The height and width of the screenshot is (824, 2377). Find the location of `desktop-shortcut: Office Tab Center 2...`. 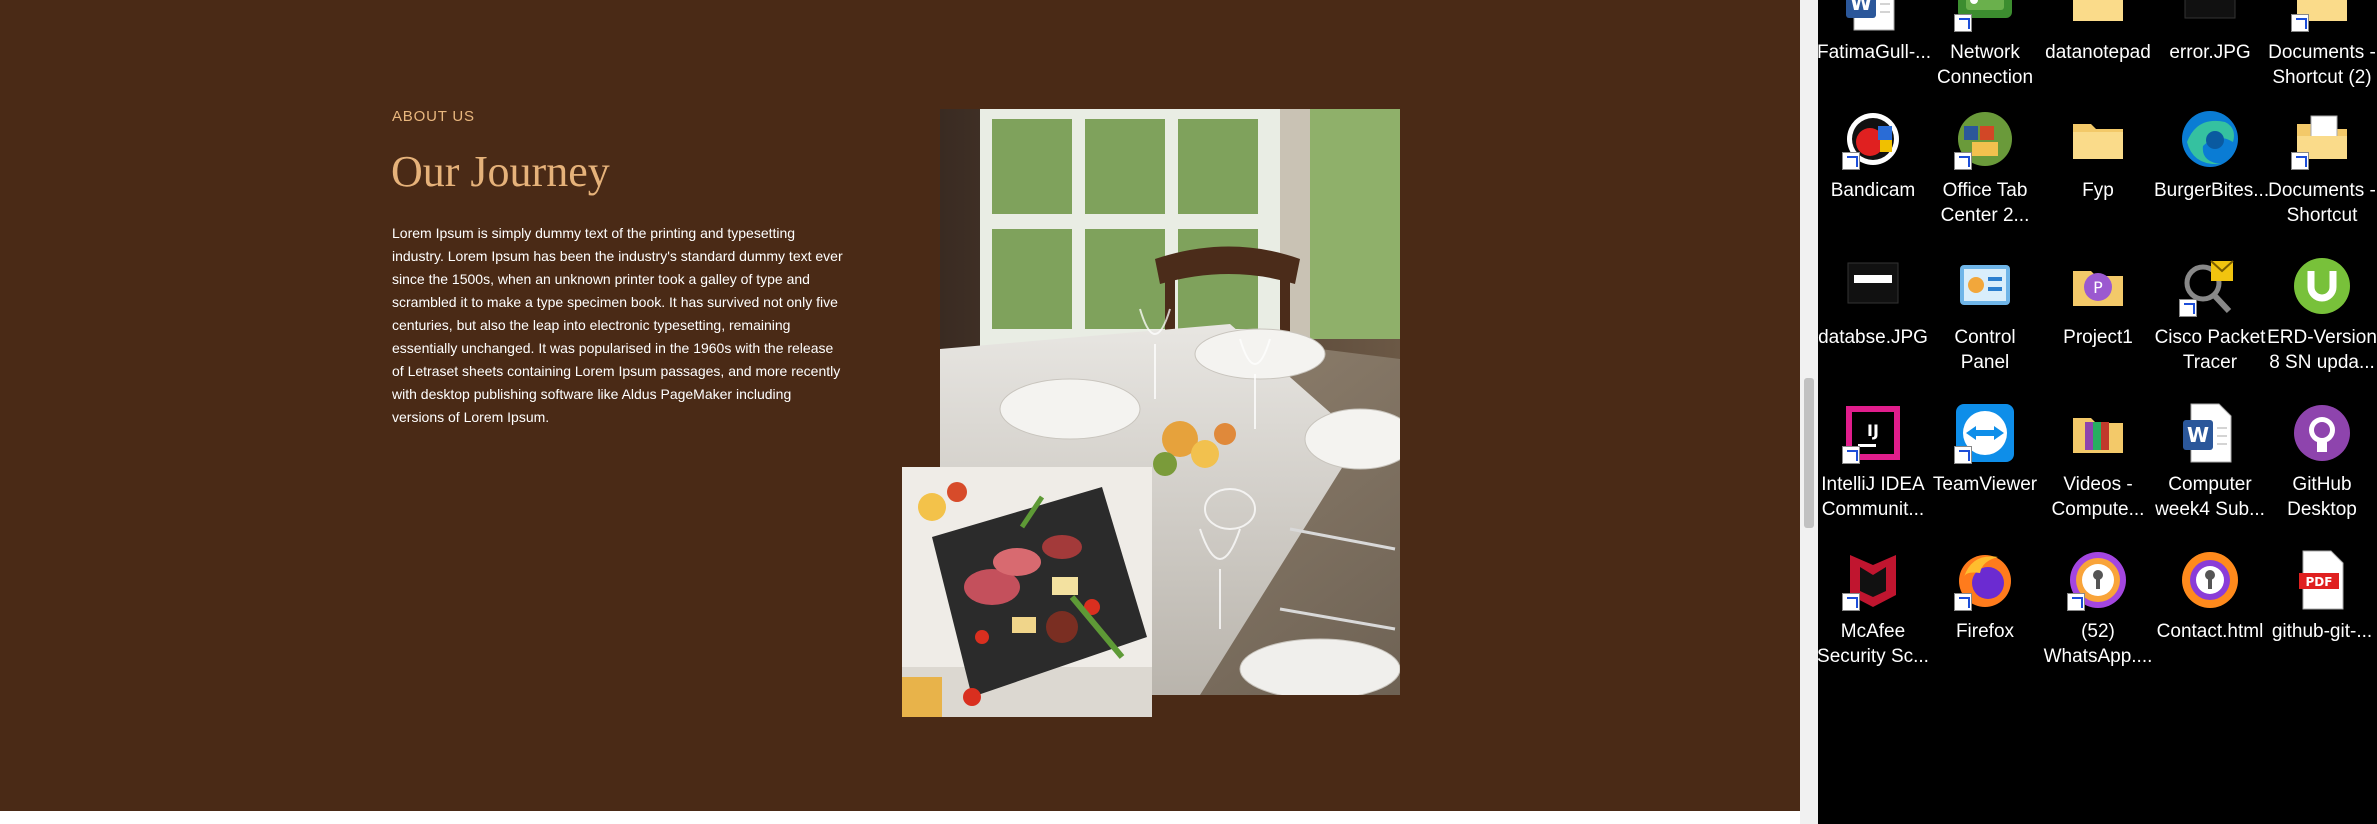

desktop-shortcut: Office Tab Center 2... is located at coordinates (1985, 167).